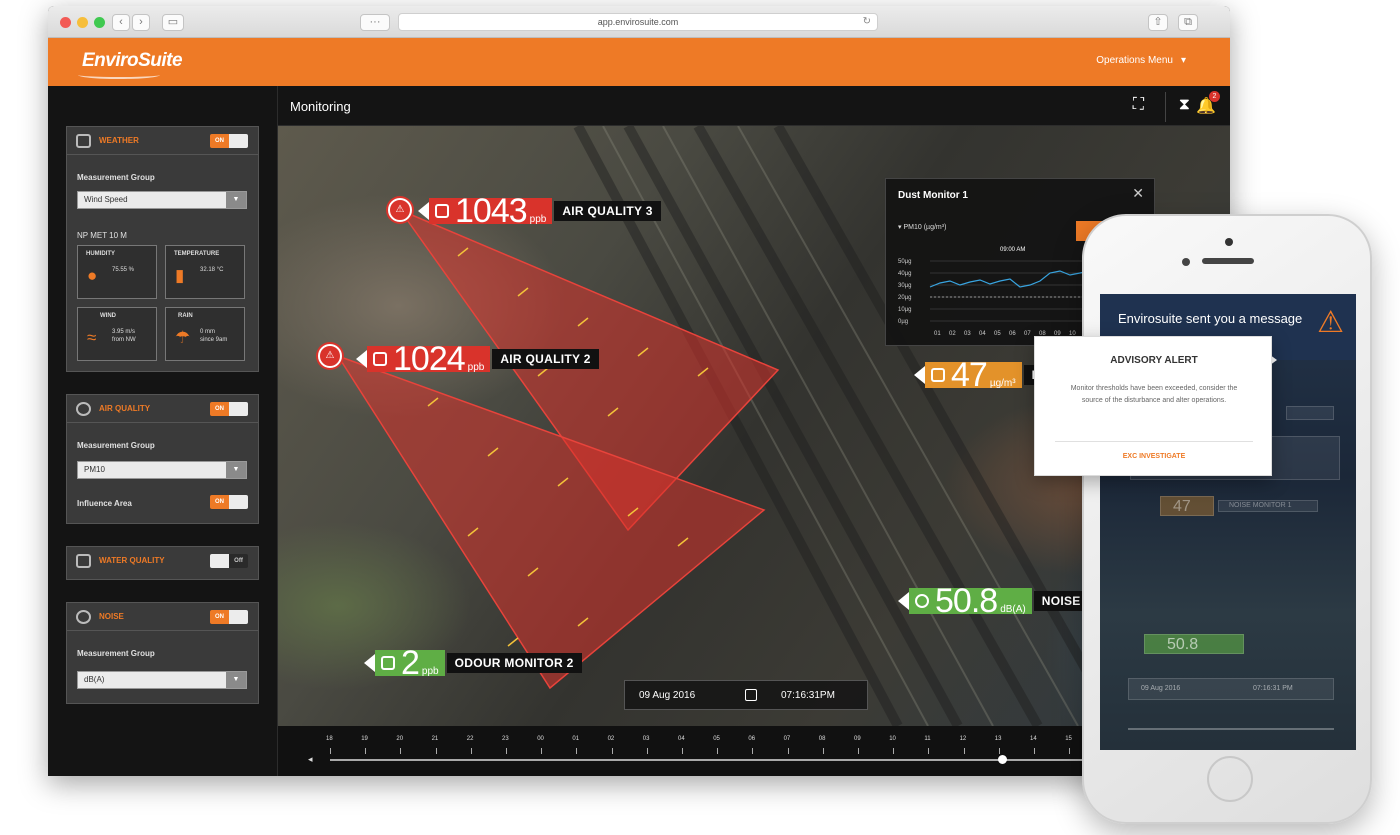 The height and width of the screenshot is (835, 1400). I want to click on air-quality-3-value-box: 1043 ppb, so click(491, 211).